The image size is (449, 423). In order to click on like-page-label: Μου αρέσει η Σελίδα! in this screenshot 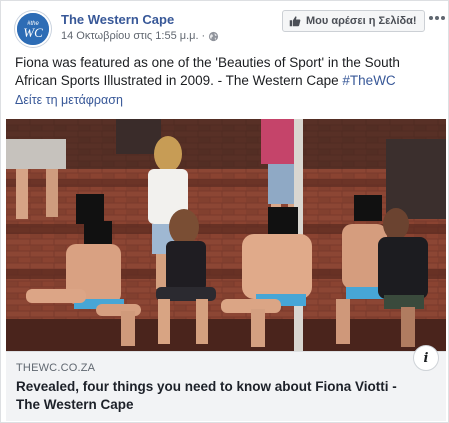, I will do `click(361, 21)`.